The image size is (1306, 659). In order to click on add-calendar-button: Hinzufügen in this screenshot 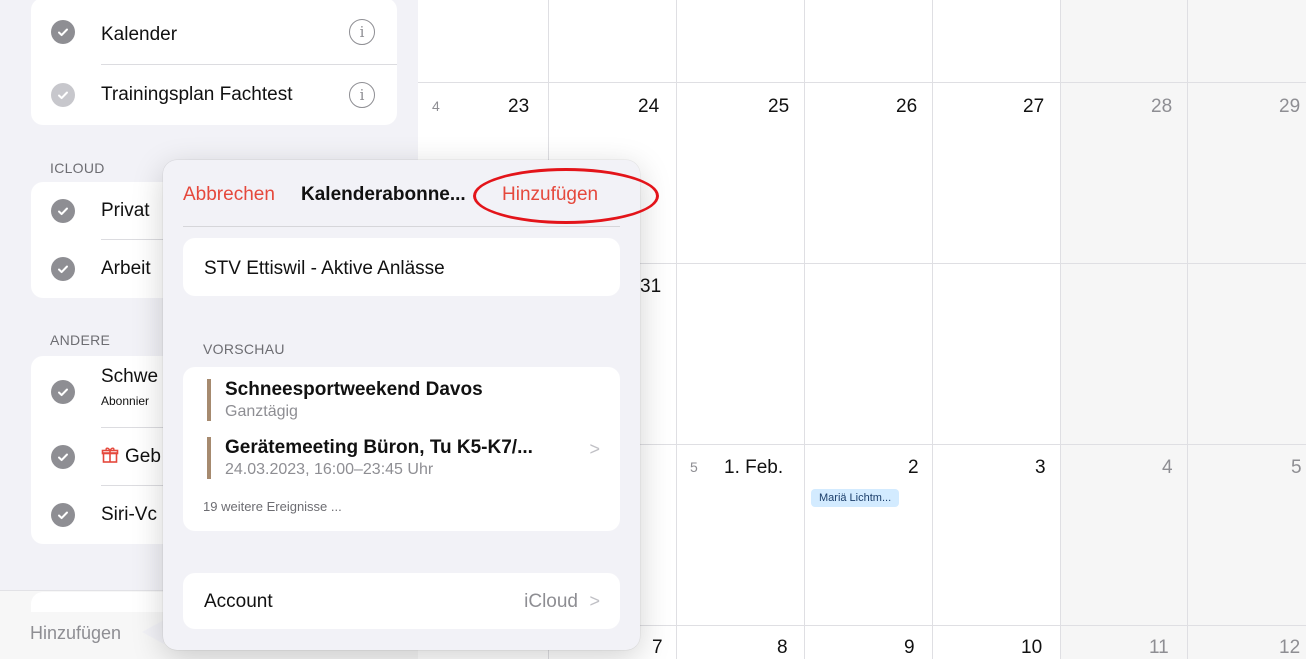, I will do `click(75, 633)`.